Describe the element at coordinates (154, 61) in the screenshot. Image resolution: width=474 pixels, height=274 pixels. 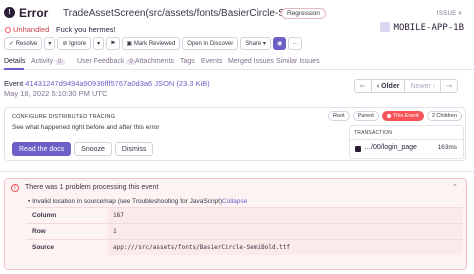
I see `tab-attachments: Attachments` at that location.